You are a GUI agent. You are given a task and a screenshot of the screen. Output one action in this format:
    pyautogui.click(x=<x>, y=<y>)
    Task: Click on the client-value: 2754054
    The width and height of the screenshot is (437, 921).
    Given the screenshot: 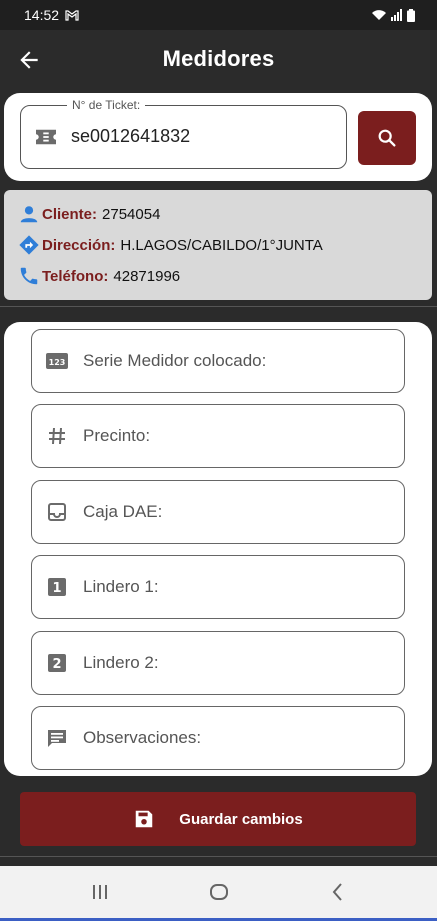 What is the action you would take?
    pyautogui.click(x=131, y=214)
    